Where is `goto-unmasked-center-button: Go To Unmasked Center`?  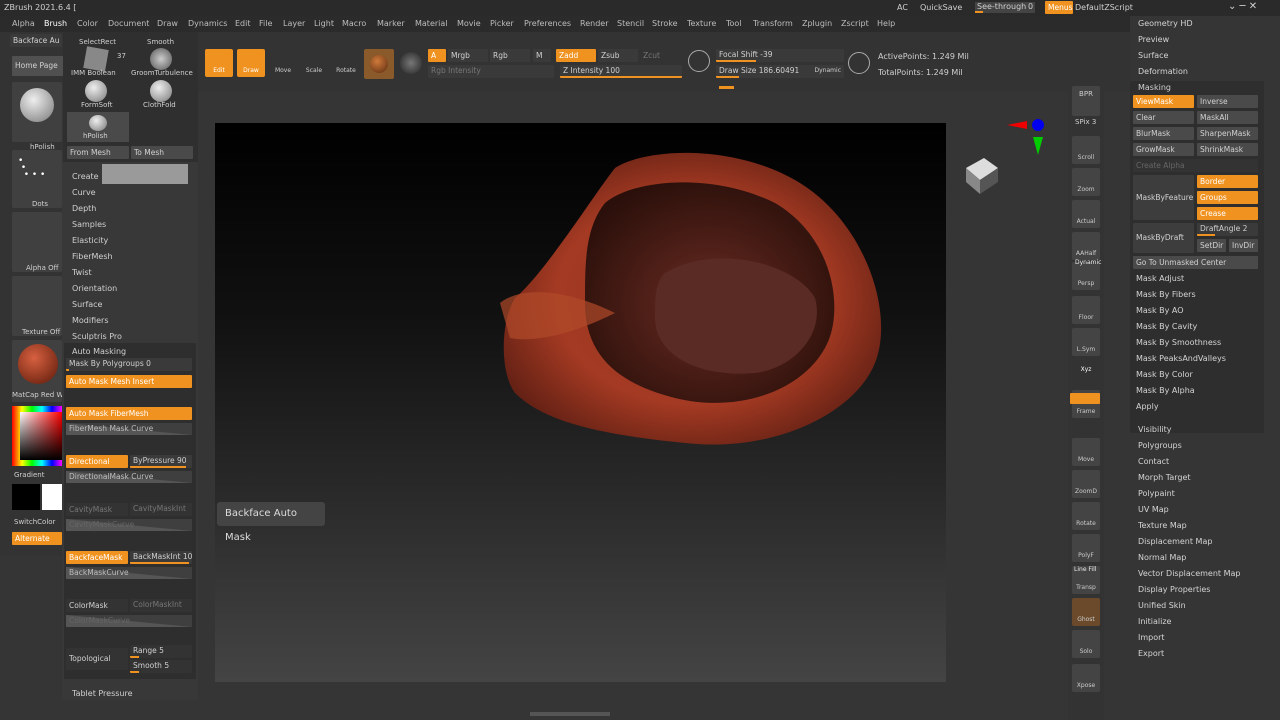
goto-unmasked-center-button: Go To Unmasked Center is located at coordinates (1195, 262).